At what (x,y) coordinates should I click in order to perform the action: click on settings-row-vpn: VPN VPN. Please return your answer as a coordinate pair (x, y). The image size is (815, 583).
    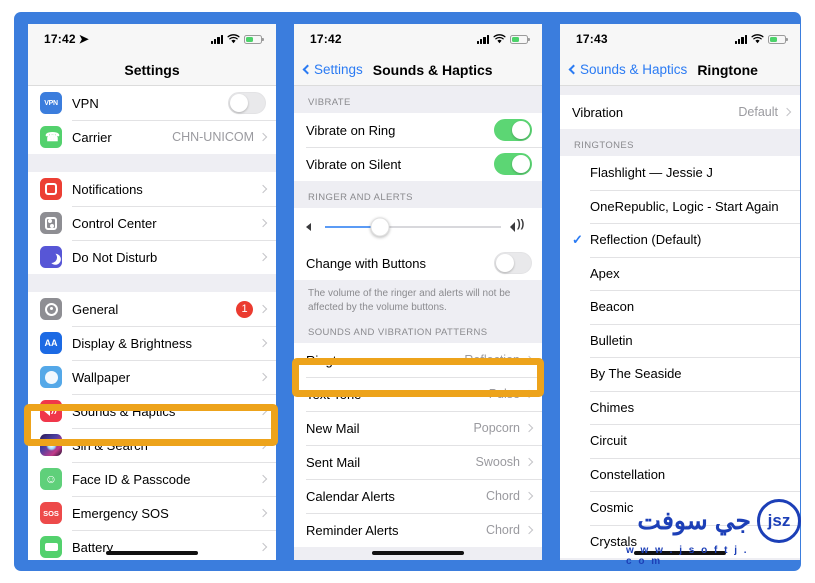
    Looking at the image, I should click on (152, 103).